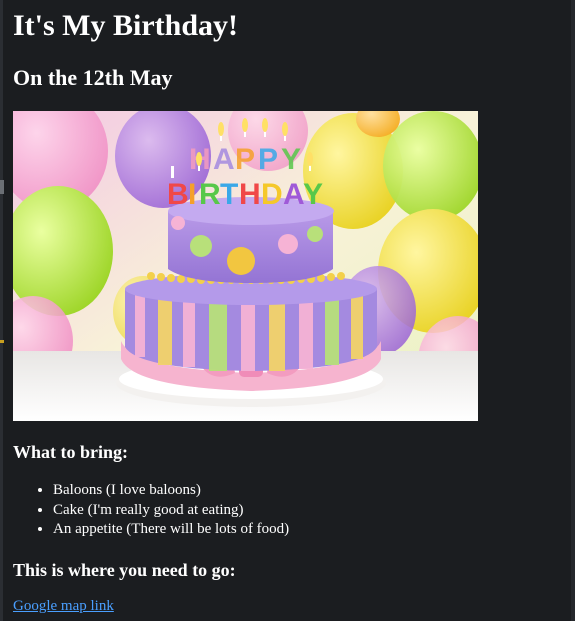 The height and width of the screenshot is (621, 575). What do you see at coordinates (63, 606) in the screenshot?
I see `google-map-link: Google map link` at bounding box center [63, 606].